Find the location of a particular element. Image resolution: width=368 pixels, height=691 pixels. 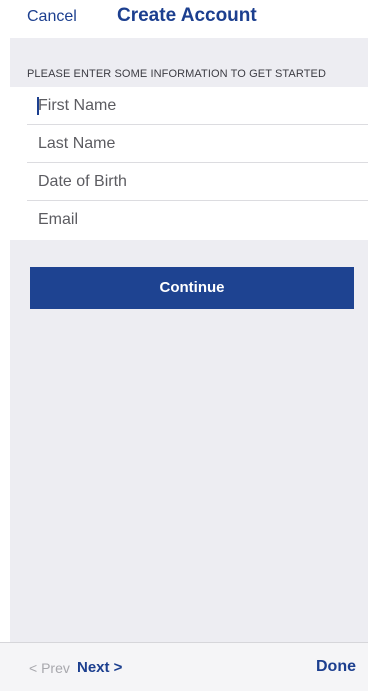

email-row is located at coordinates (189, 220).